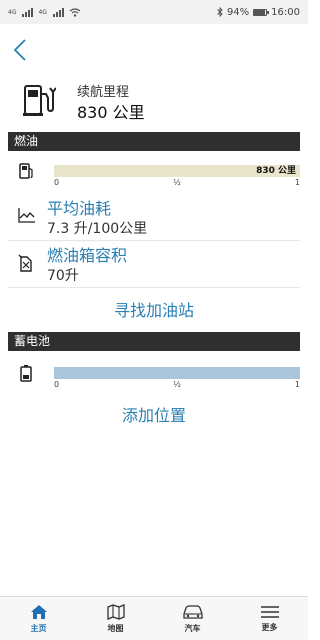 The image size is (320, 640). What do you see at coordinates (154, 12) in the screenshot?
I see `status-bar: 4G 4G 94% 16:00` at bounding box center [154, 12].